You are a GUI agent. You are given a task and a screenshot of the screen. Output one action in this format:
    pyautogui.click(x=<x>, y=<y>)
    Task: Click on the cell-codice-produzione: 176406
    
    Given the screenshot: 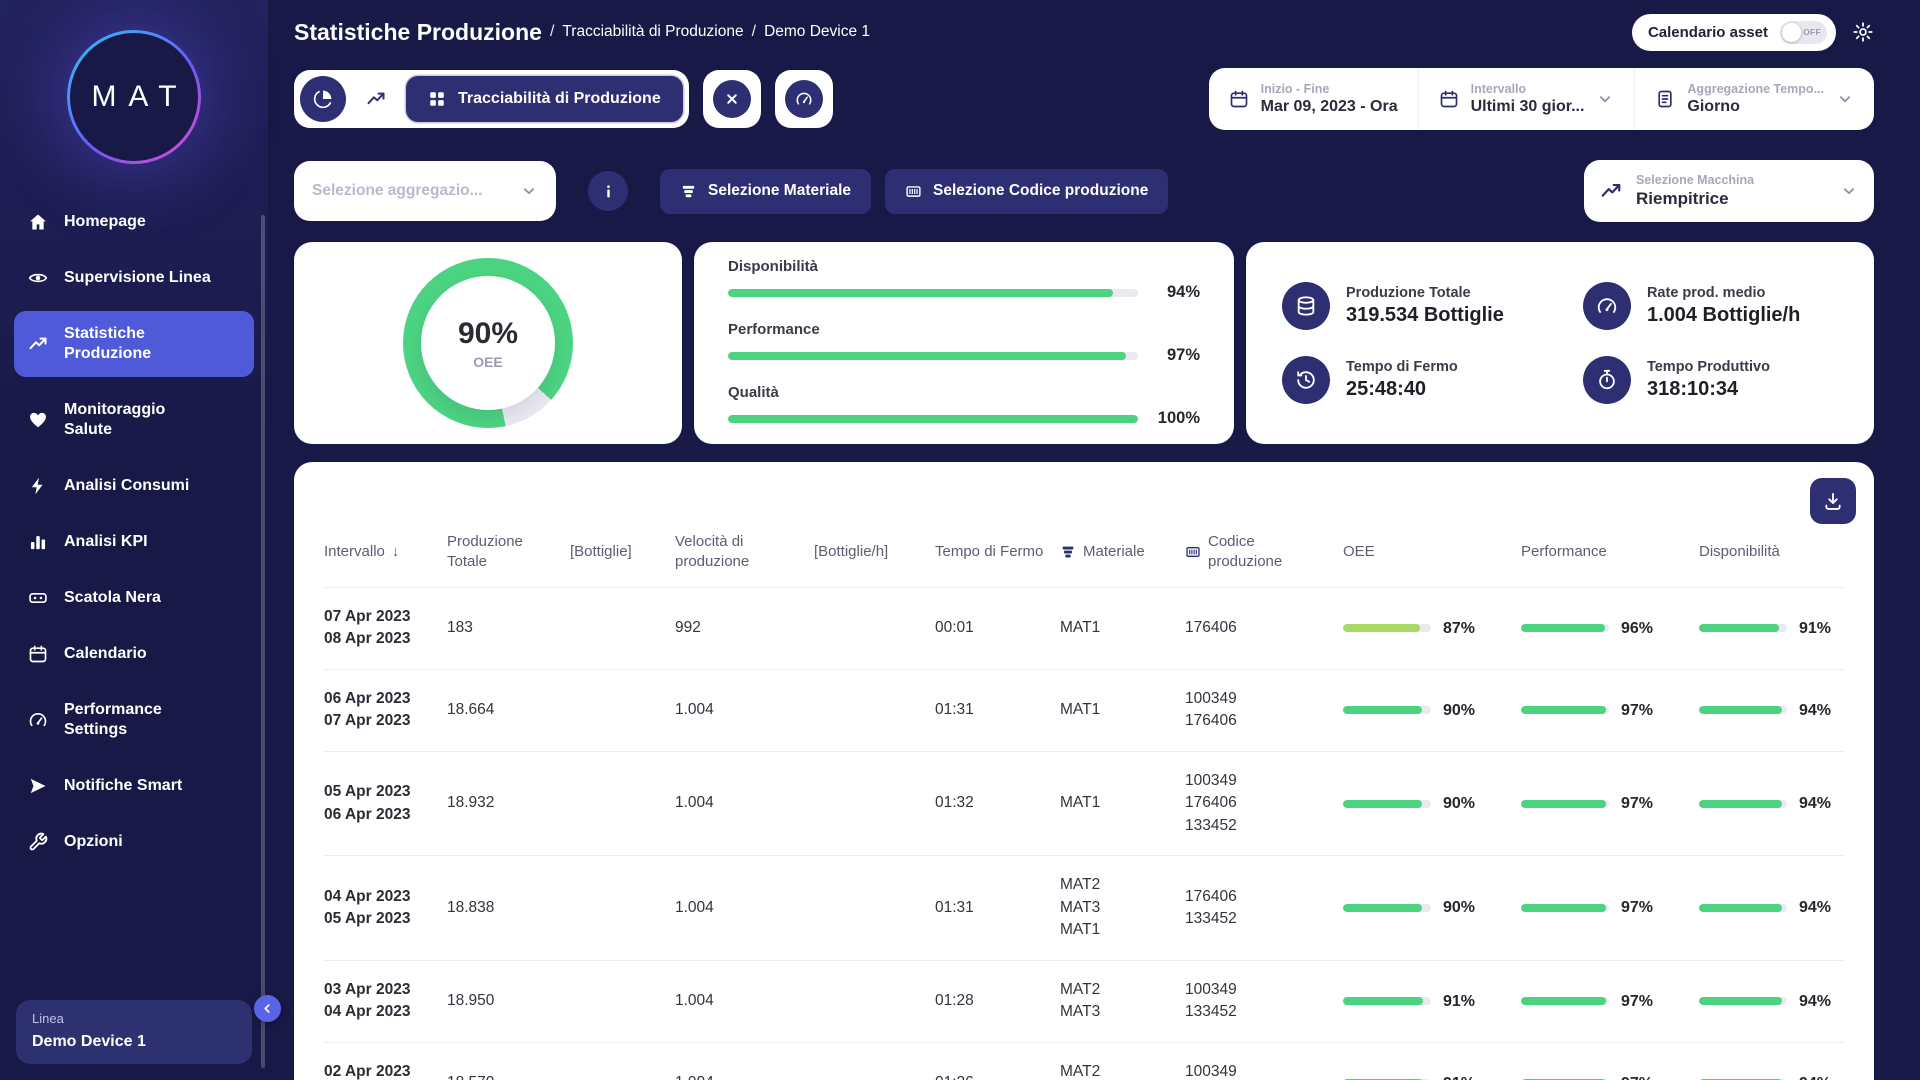 What is the action you would take?
    pyautogui.click(x=1257, y=628)
    